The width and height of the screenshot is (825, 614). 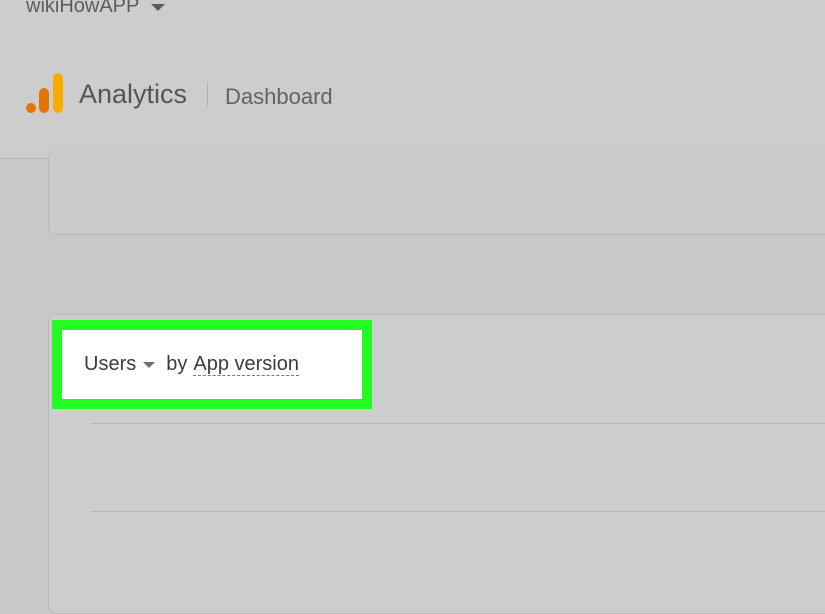 I want to click on report-card-title: Users by App version, so click(x=191, y=364).